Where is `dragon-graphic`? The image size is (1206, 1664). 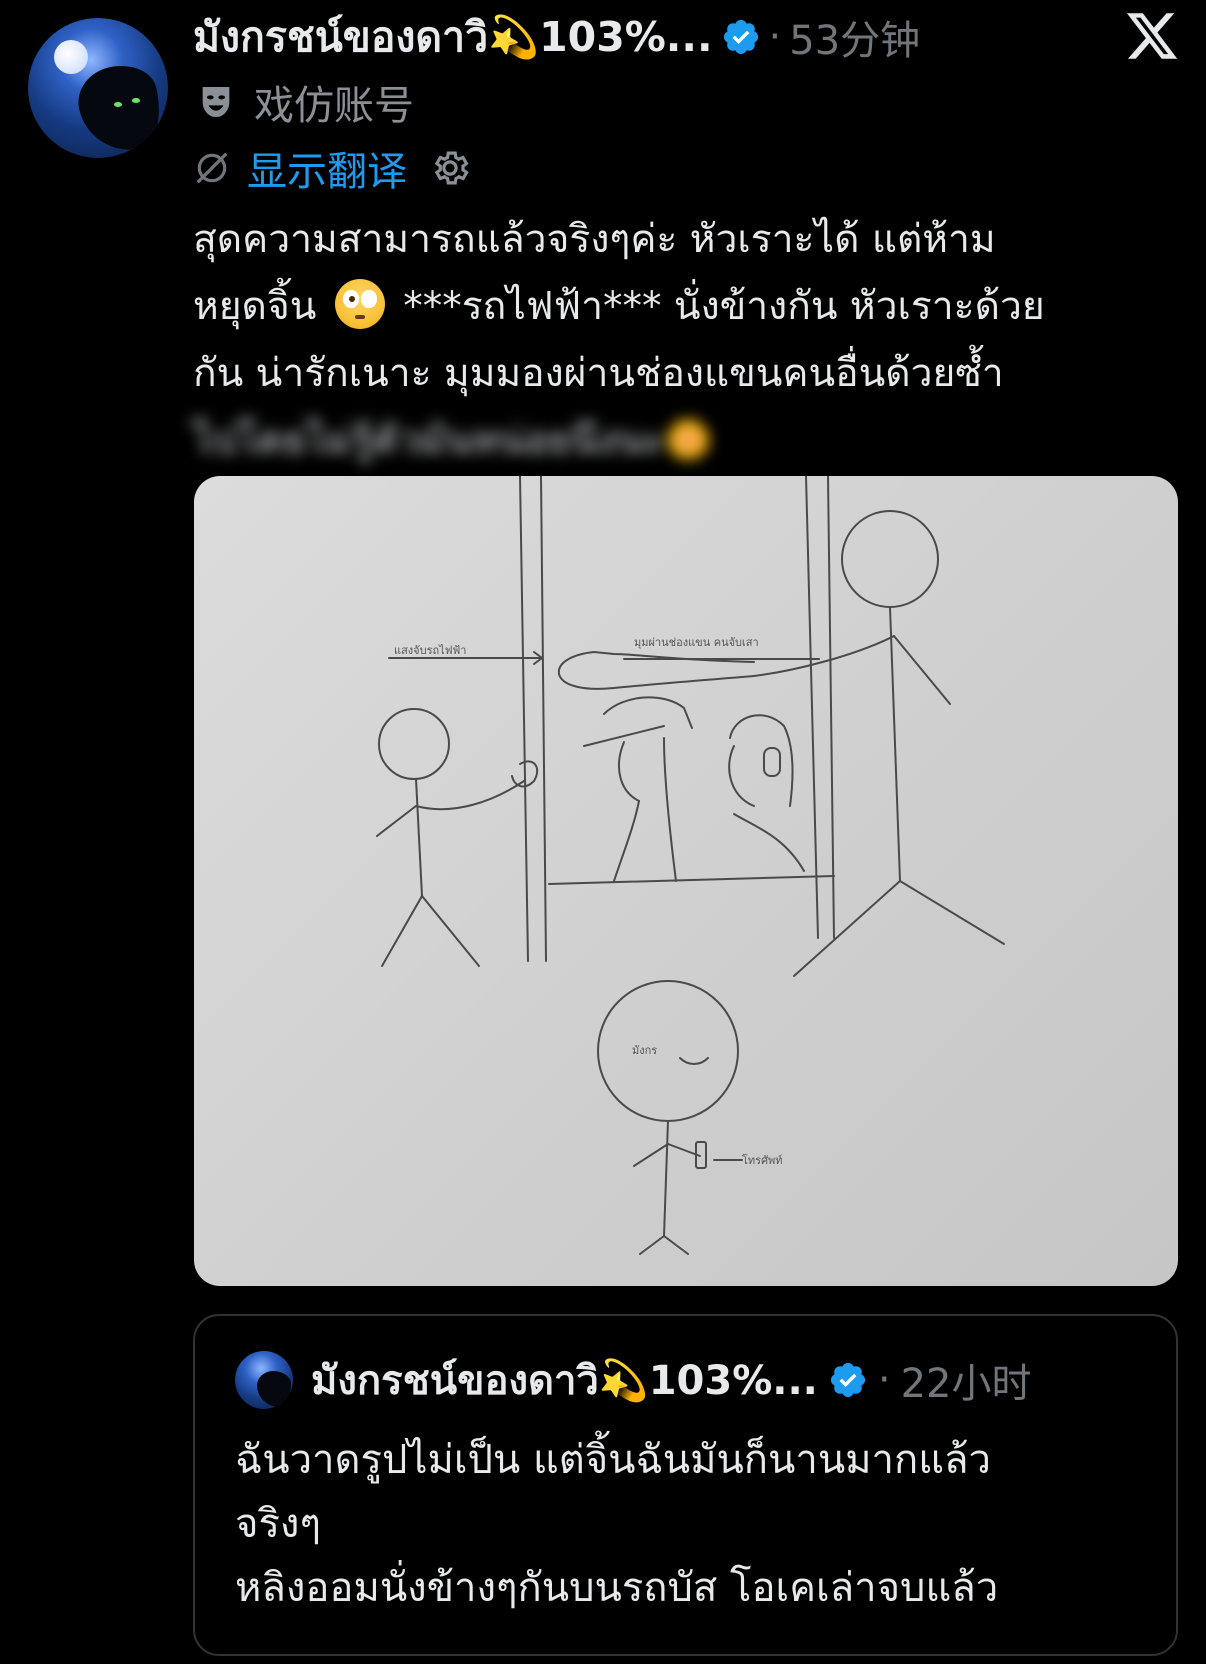 dragon-graphic is located at coordinates (119, 108).